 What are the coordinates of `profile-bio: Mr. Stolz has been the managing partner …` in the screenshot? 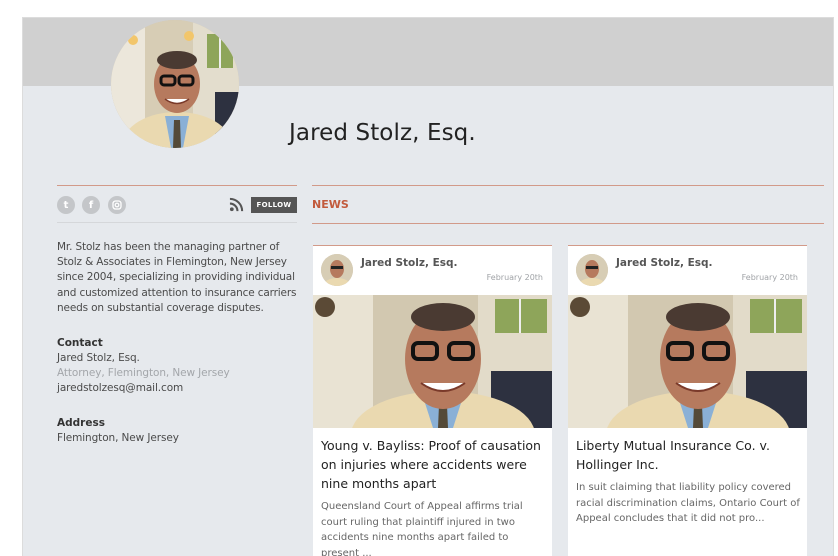 It's located at (177, 277).